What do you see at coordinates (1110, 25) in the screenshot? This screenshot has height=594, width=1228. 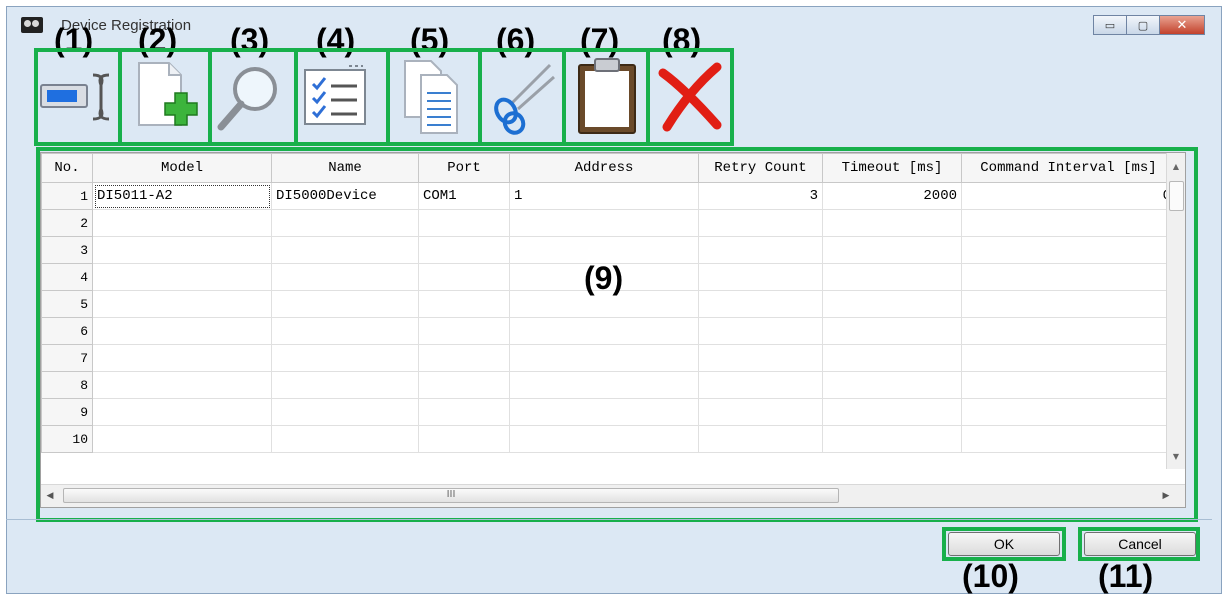 I see `minimize-button: ▭` at bounding box center [1110, 25].